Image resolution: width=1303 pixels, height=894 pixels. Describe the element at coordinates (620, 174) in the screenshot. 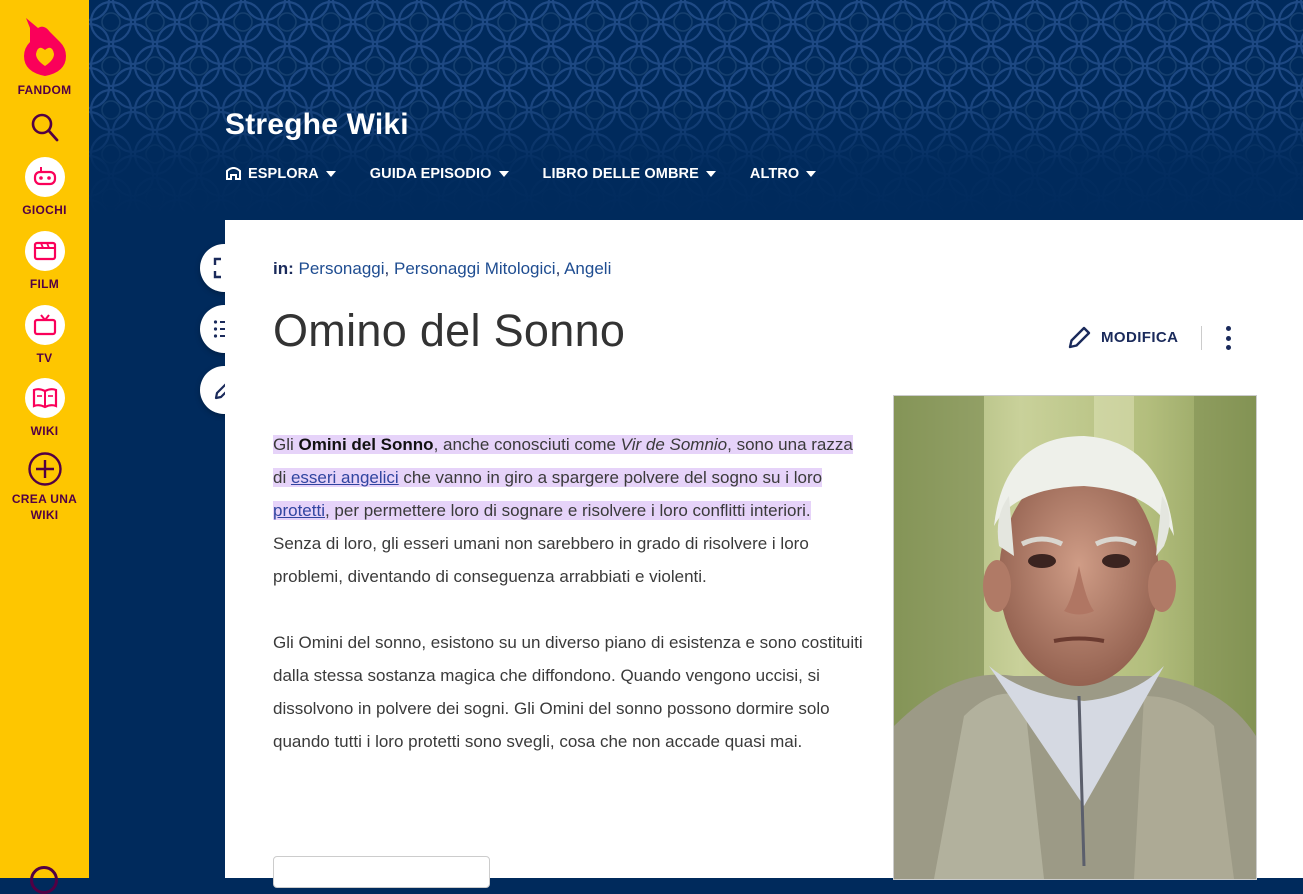

I see `nav-label: LIBRO DELLE OMBRE` at that location.